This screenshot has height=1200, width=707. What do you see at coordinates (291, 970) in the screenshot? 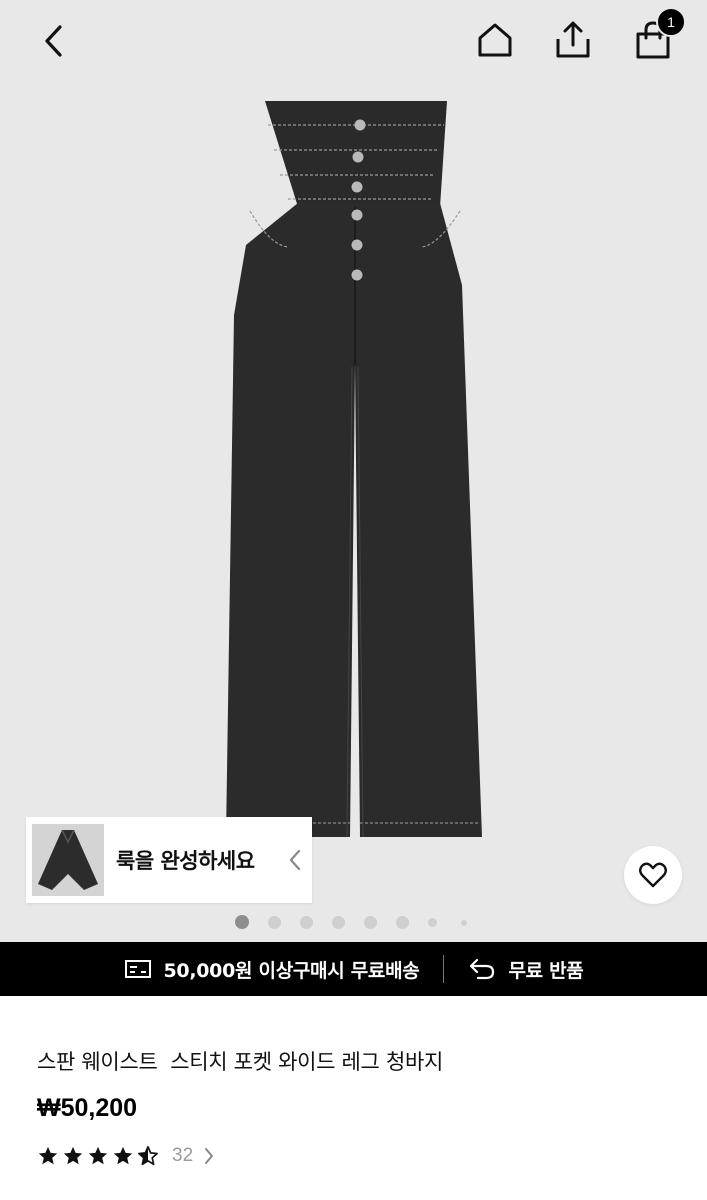
I see `free-shipping-text: 50,000원 이상구매시 무료배송` at bounding box center [291, 970].